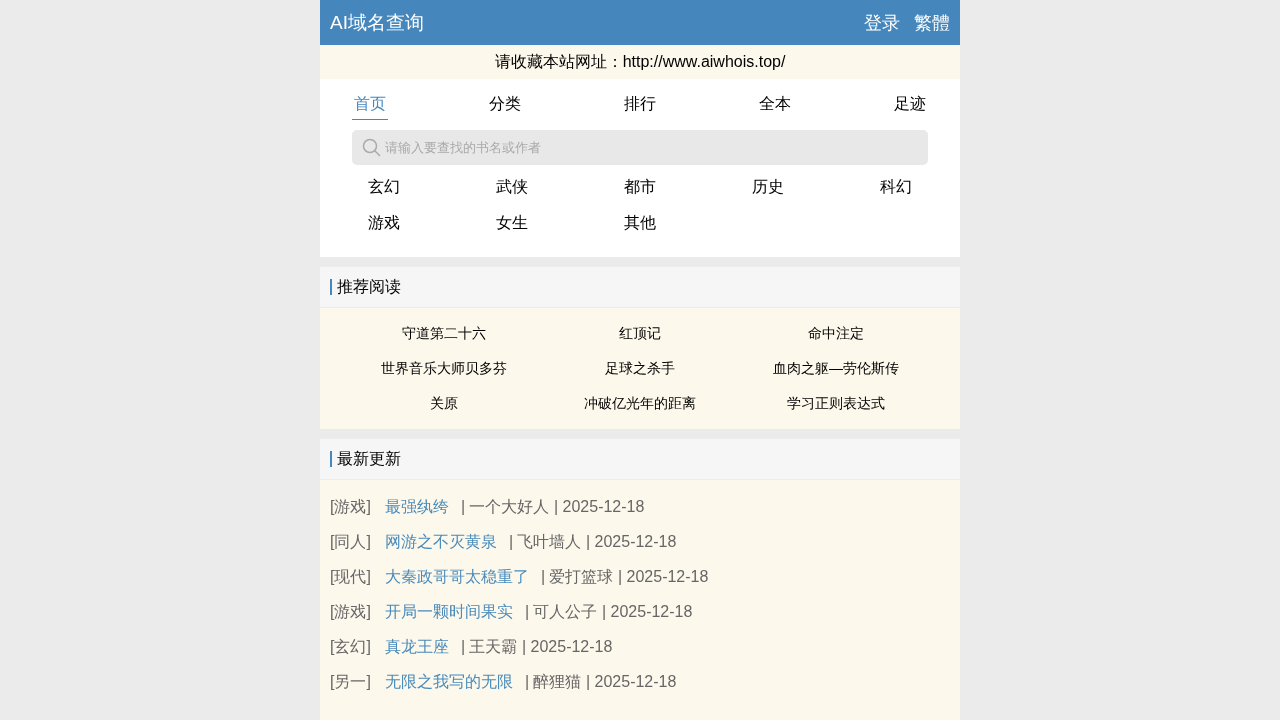 Image resolution: width=1280 pixels, height=720 pixels. What do you see at coordinates (836, 368) in the screenshot?
I see `book-link: 血肉之躯—劳伦斯传` at bounding box center [836, 368].